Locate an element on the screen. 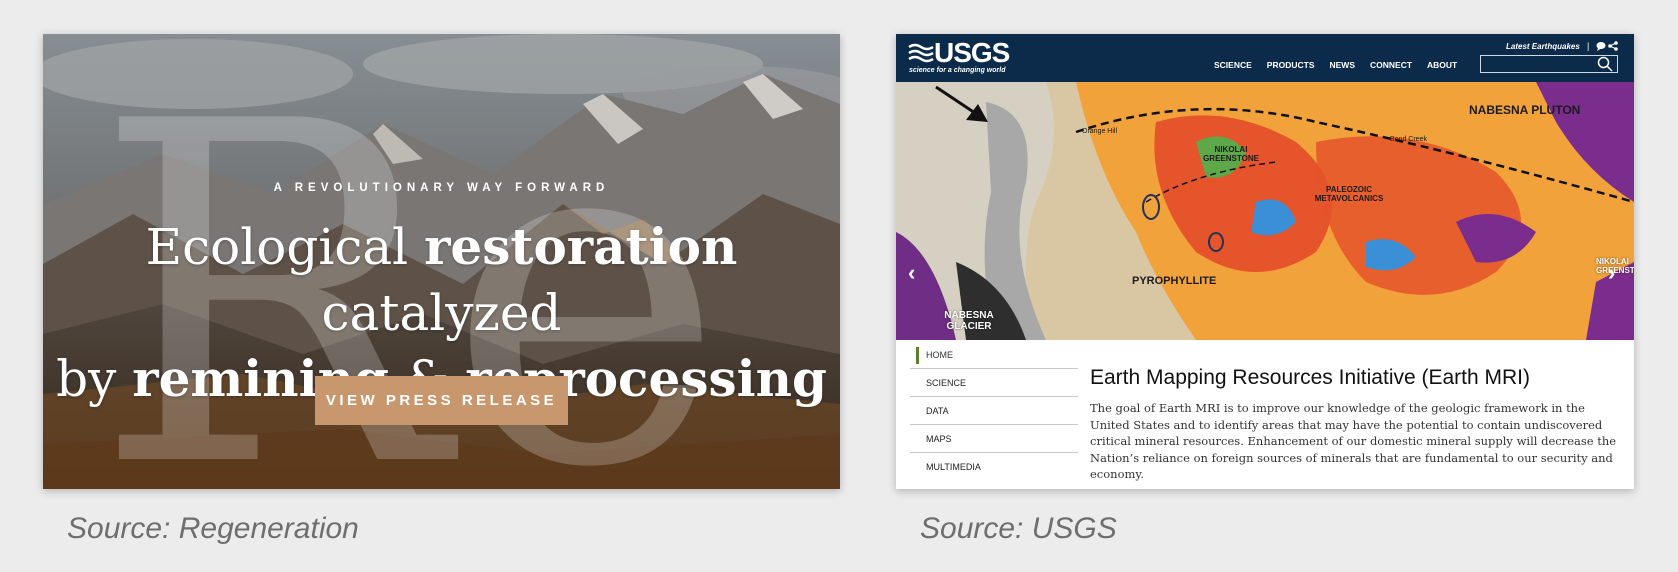 The height and width of the screenshot is (572, 1678). headline-text: catalyzed is located at coordinates (441, 313).